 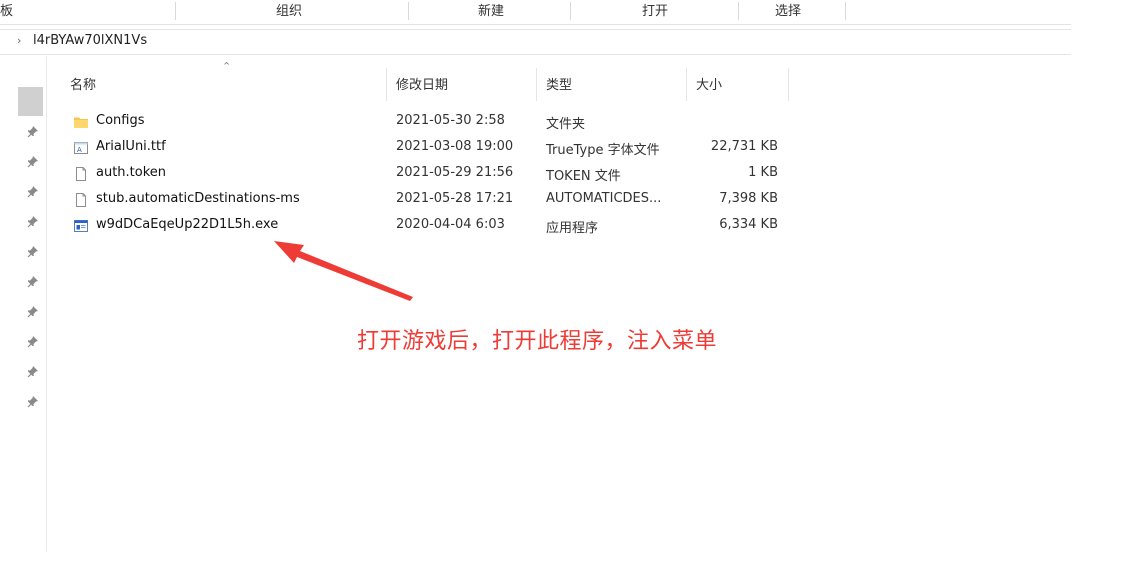 What do you see at coordinates (655, 11) in the screenshot?
I see `ribbon-group-open-label: 打开` at bounding box center [655, 11].